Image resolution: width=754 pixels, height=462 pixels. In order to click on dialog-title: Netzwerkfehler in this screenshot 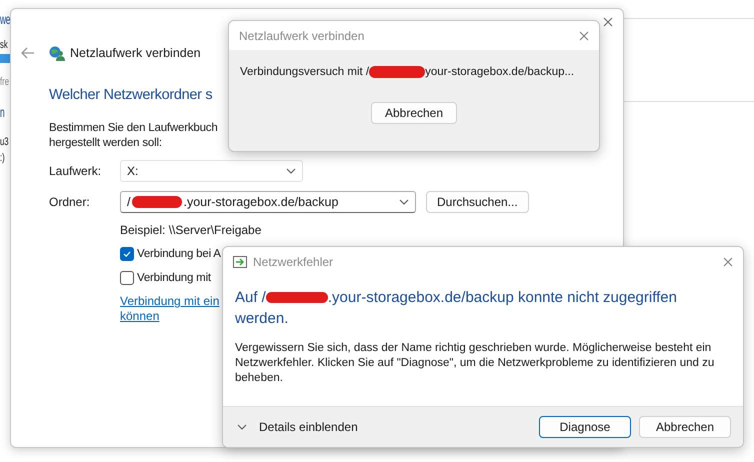, I will do `click(293, 261)`.